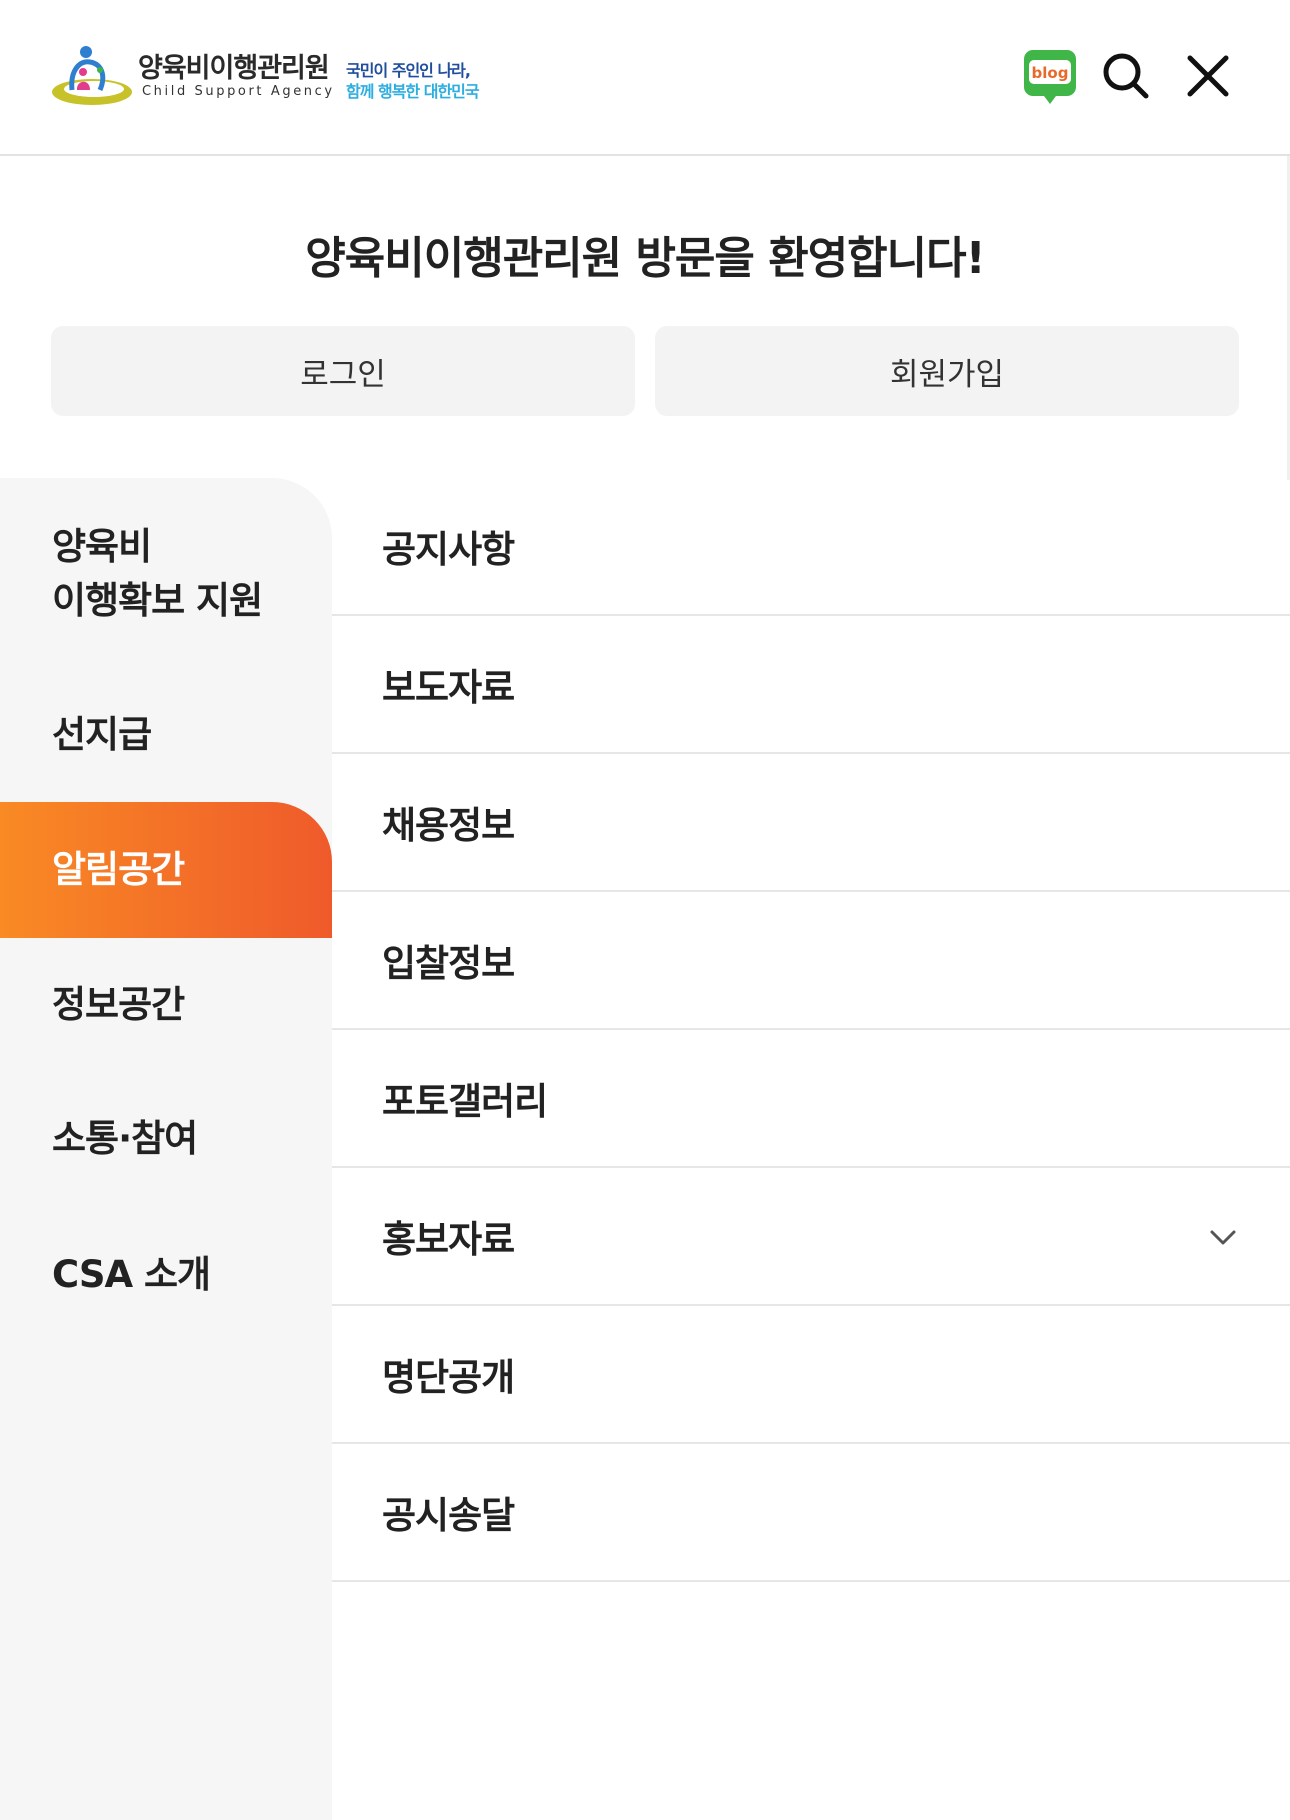 The height and width of the screenshot is (1820, 1290). I want to click on submenu-item-press: 보도자료, so click(811, 685).